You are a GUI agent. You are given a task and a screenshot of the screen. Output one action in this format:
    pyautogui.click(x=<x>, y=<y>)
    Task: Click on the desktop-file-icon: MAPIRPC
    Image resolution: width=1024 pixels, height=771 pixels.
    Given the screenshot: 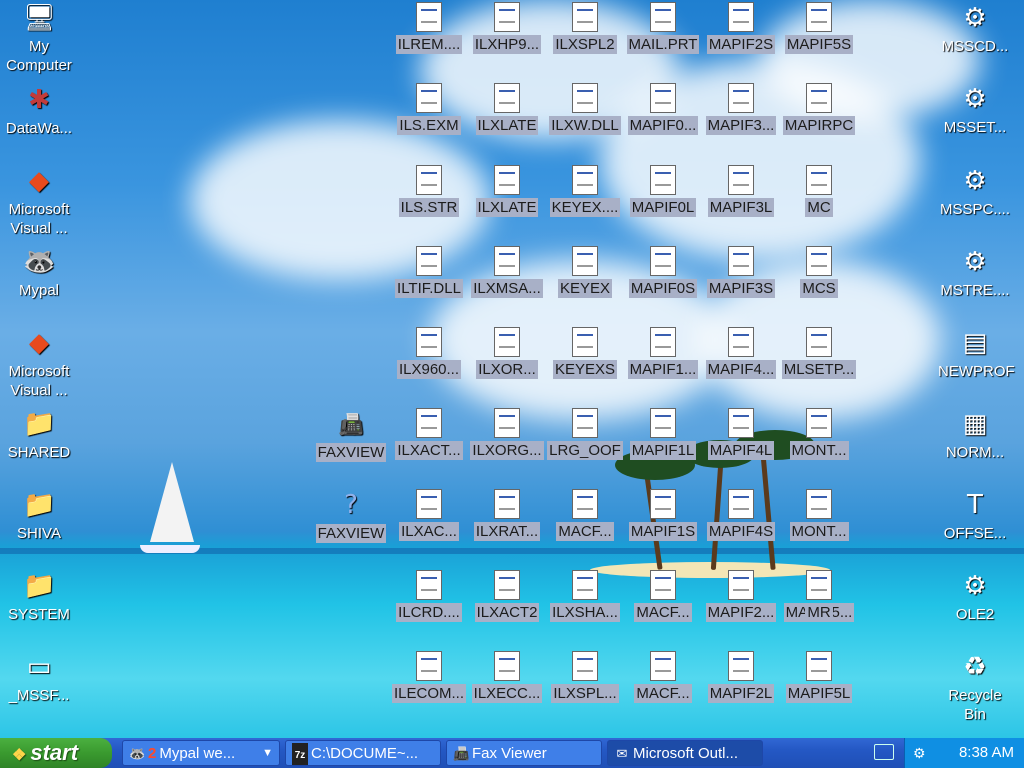 What is the action you would take?
    pyautogui.click(x=819, y=111)
    